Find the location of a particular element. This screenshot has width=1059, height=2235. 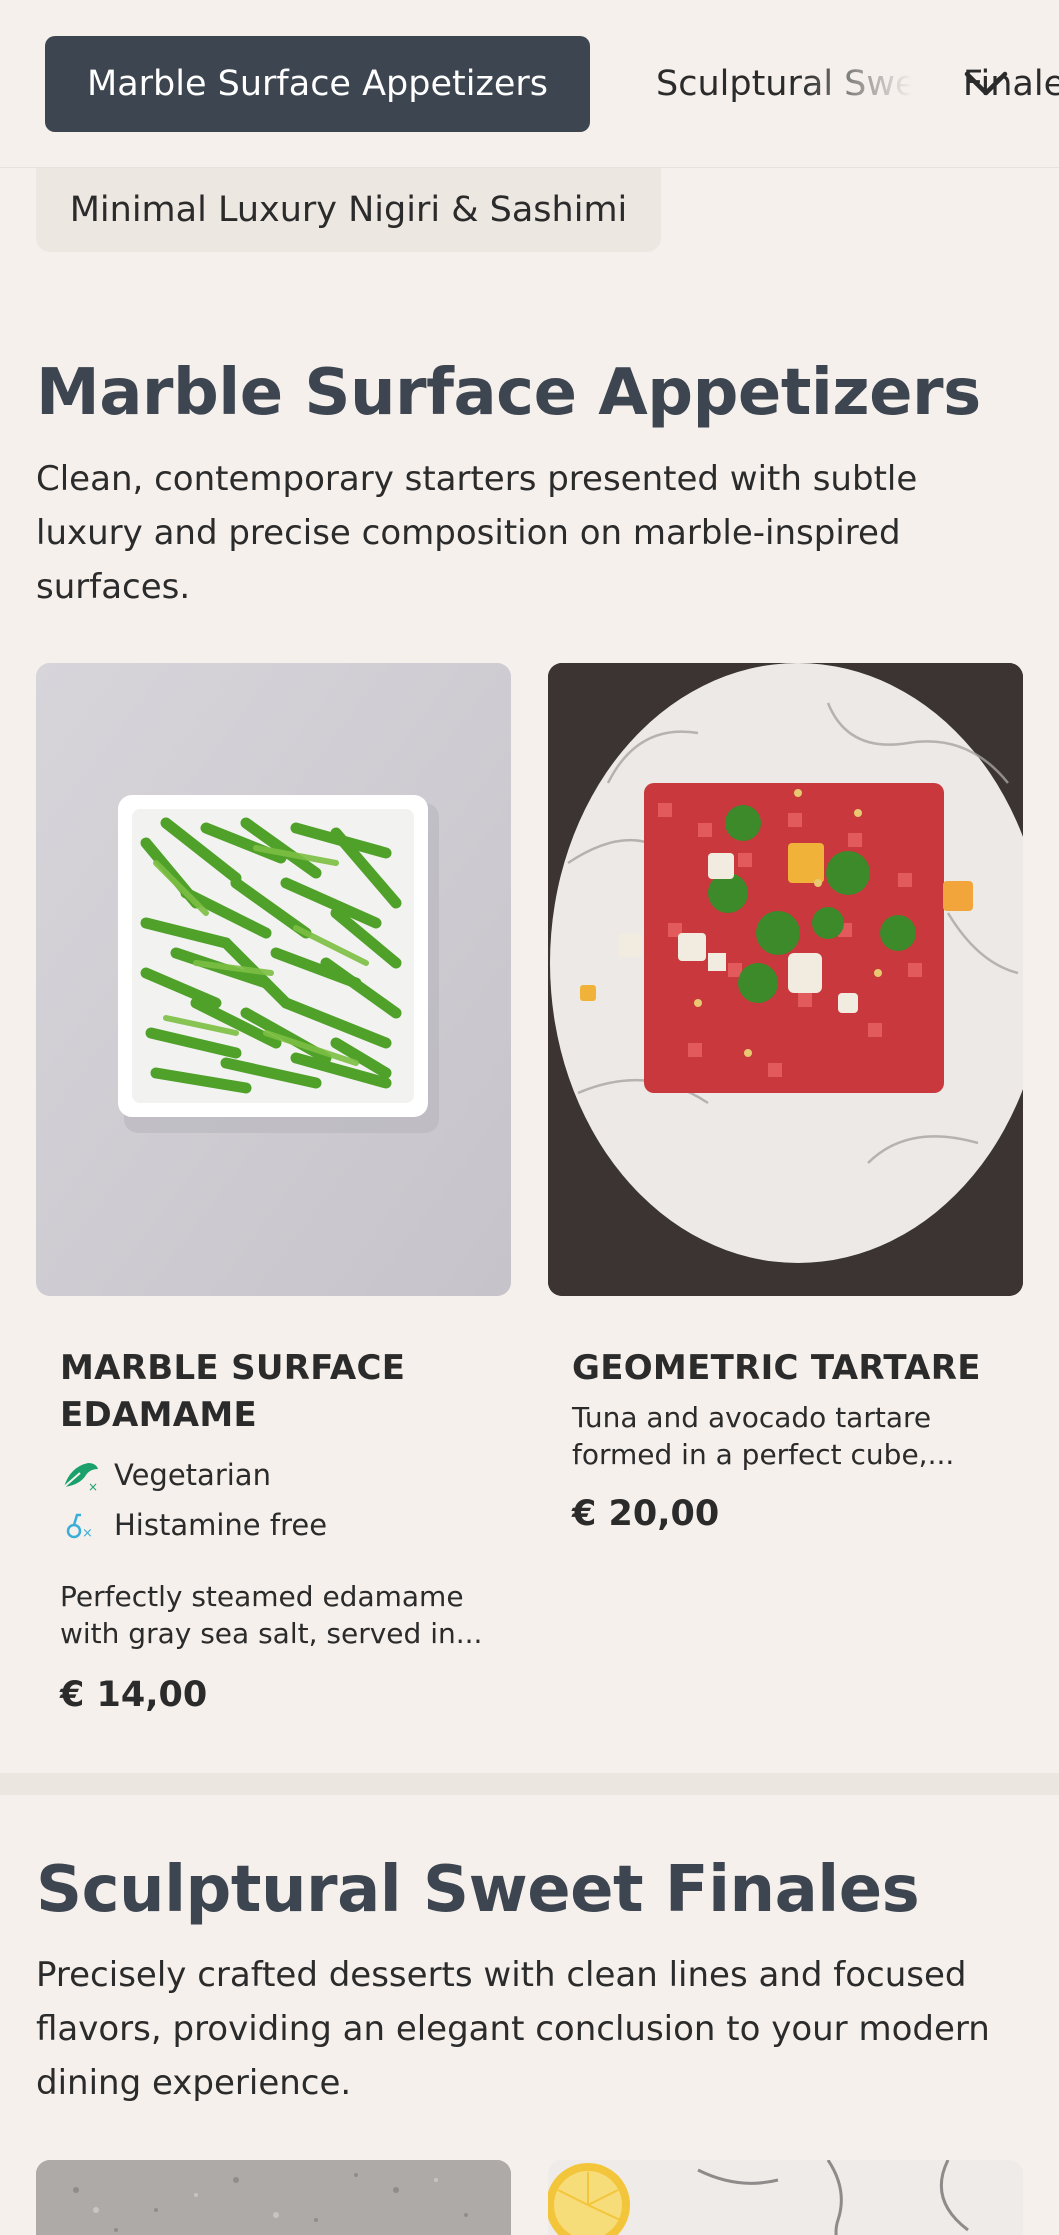

chevron-down-icon is located at coordinates (986, 84).